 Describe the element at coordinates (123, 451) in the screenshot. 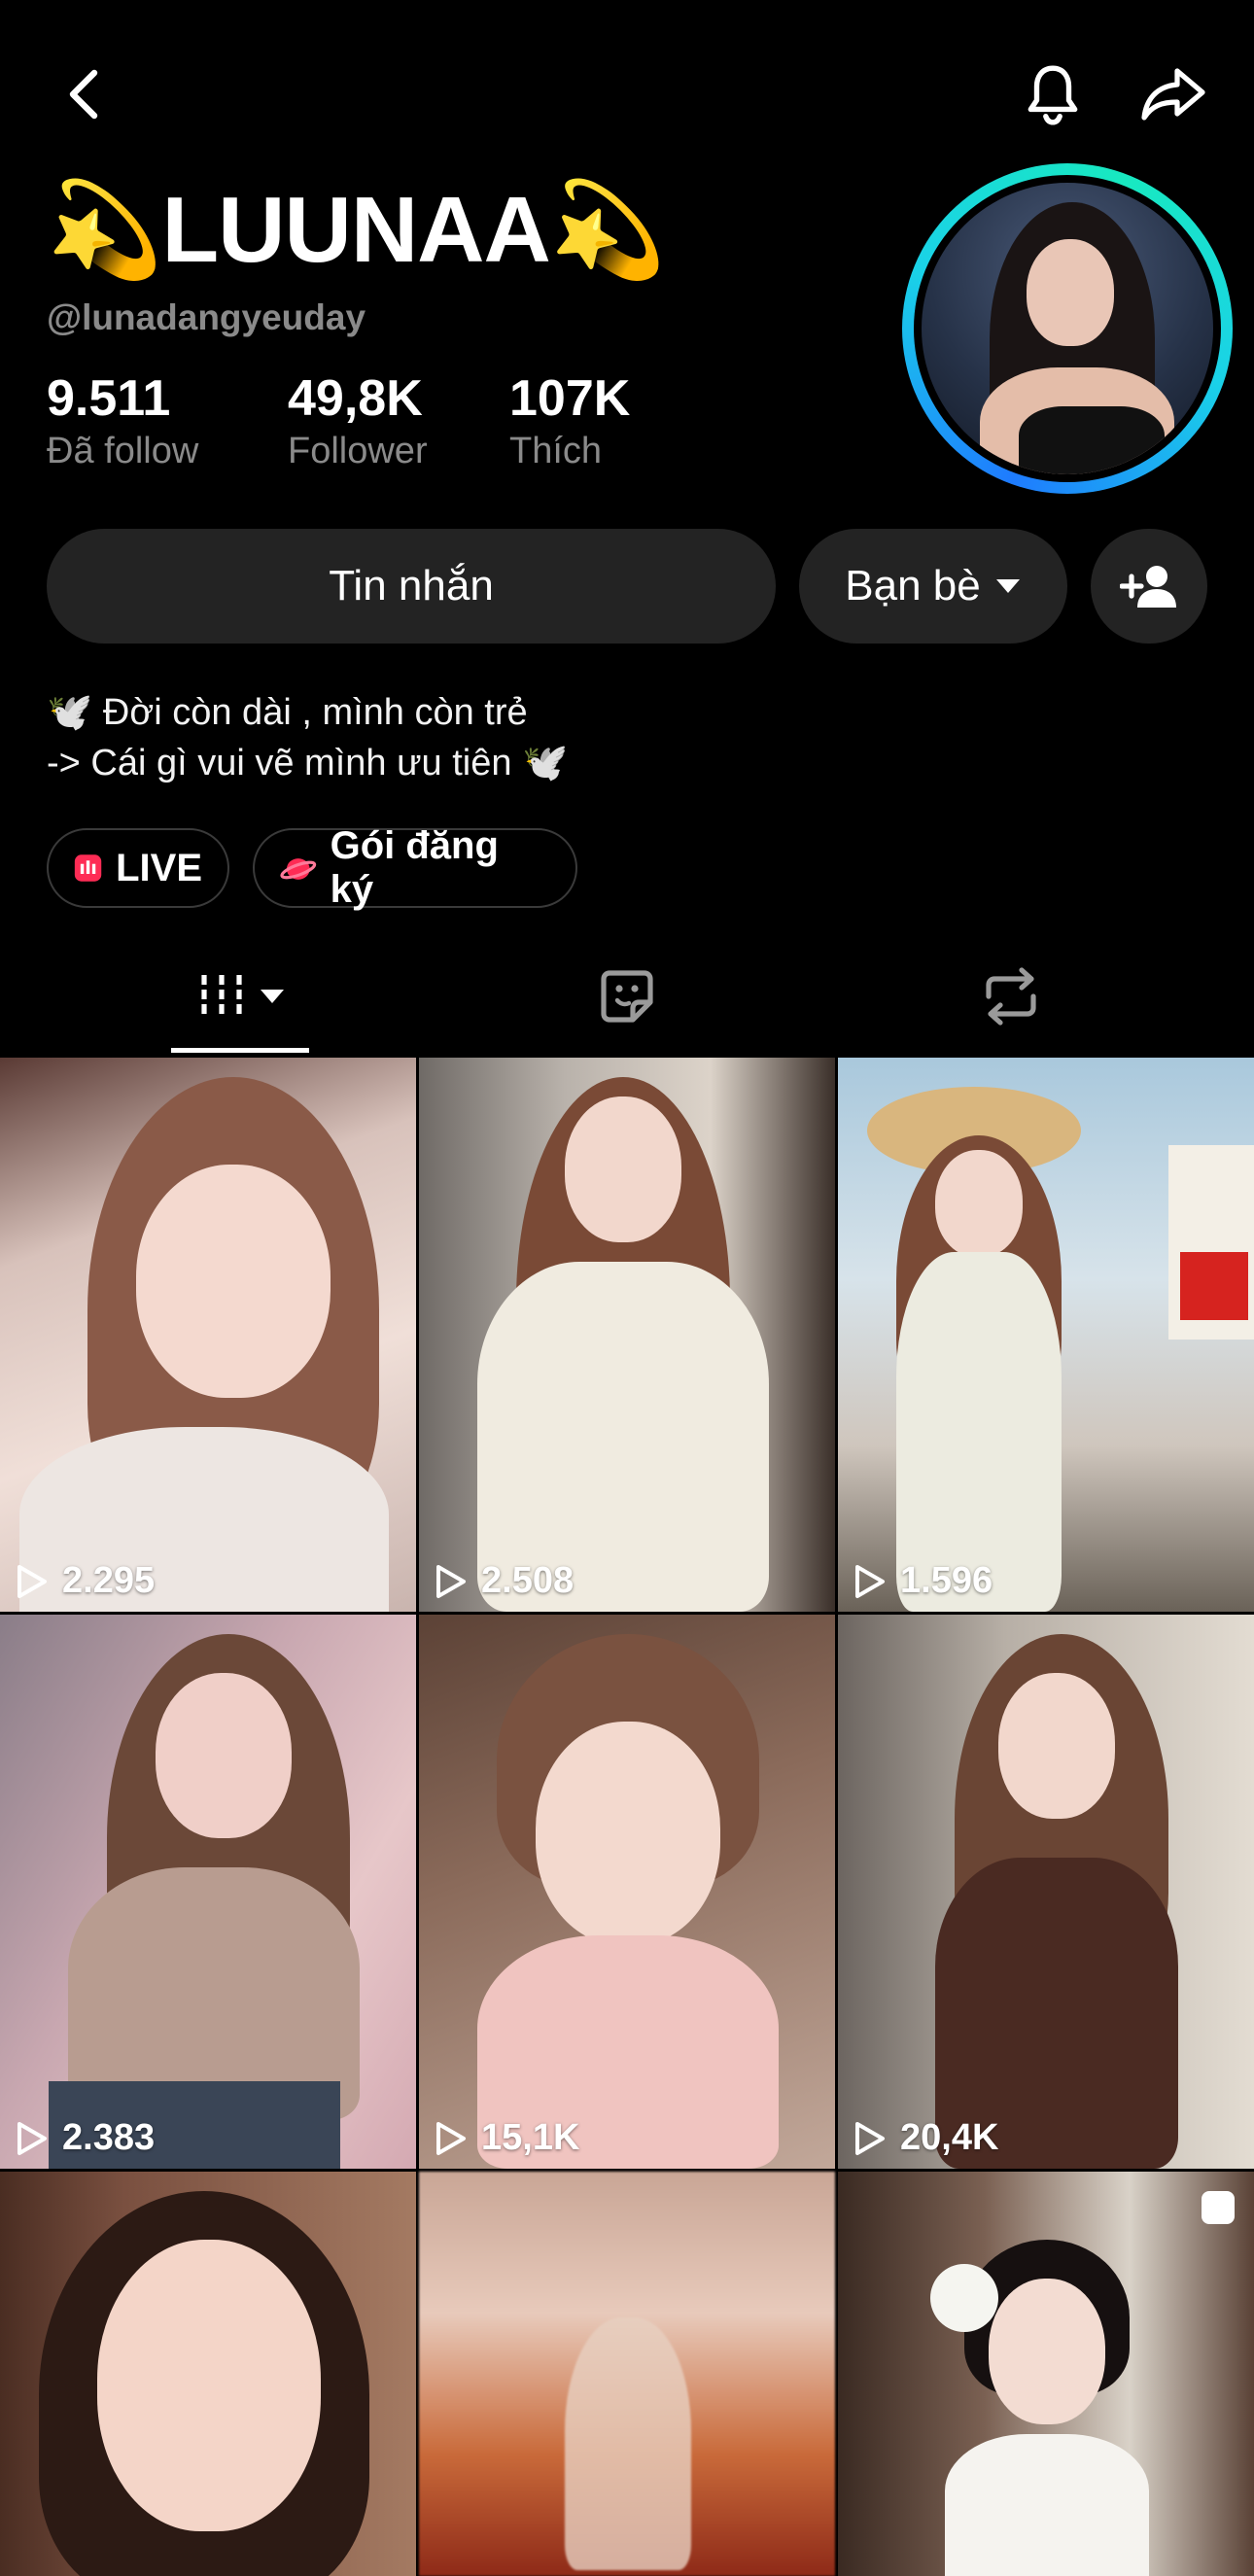

I see `stat-following-label: Đã follow` at that location.